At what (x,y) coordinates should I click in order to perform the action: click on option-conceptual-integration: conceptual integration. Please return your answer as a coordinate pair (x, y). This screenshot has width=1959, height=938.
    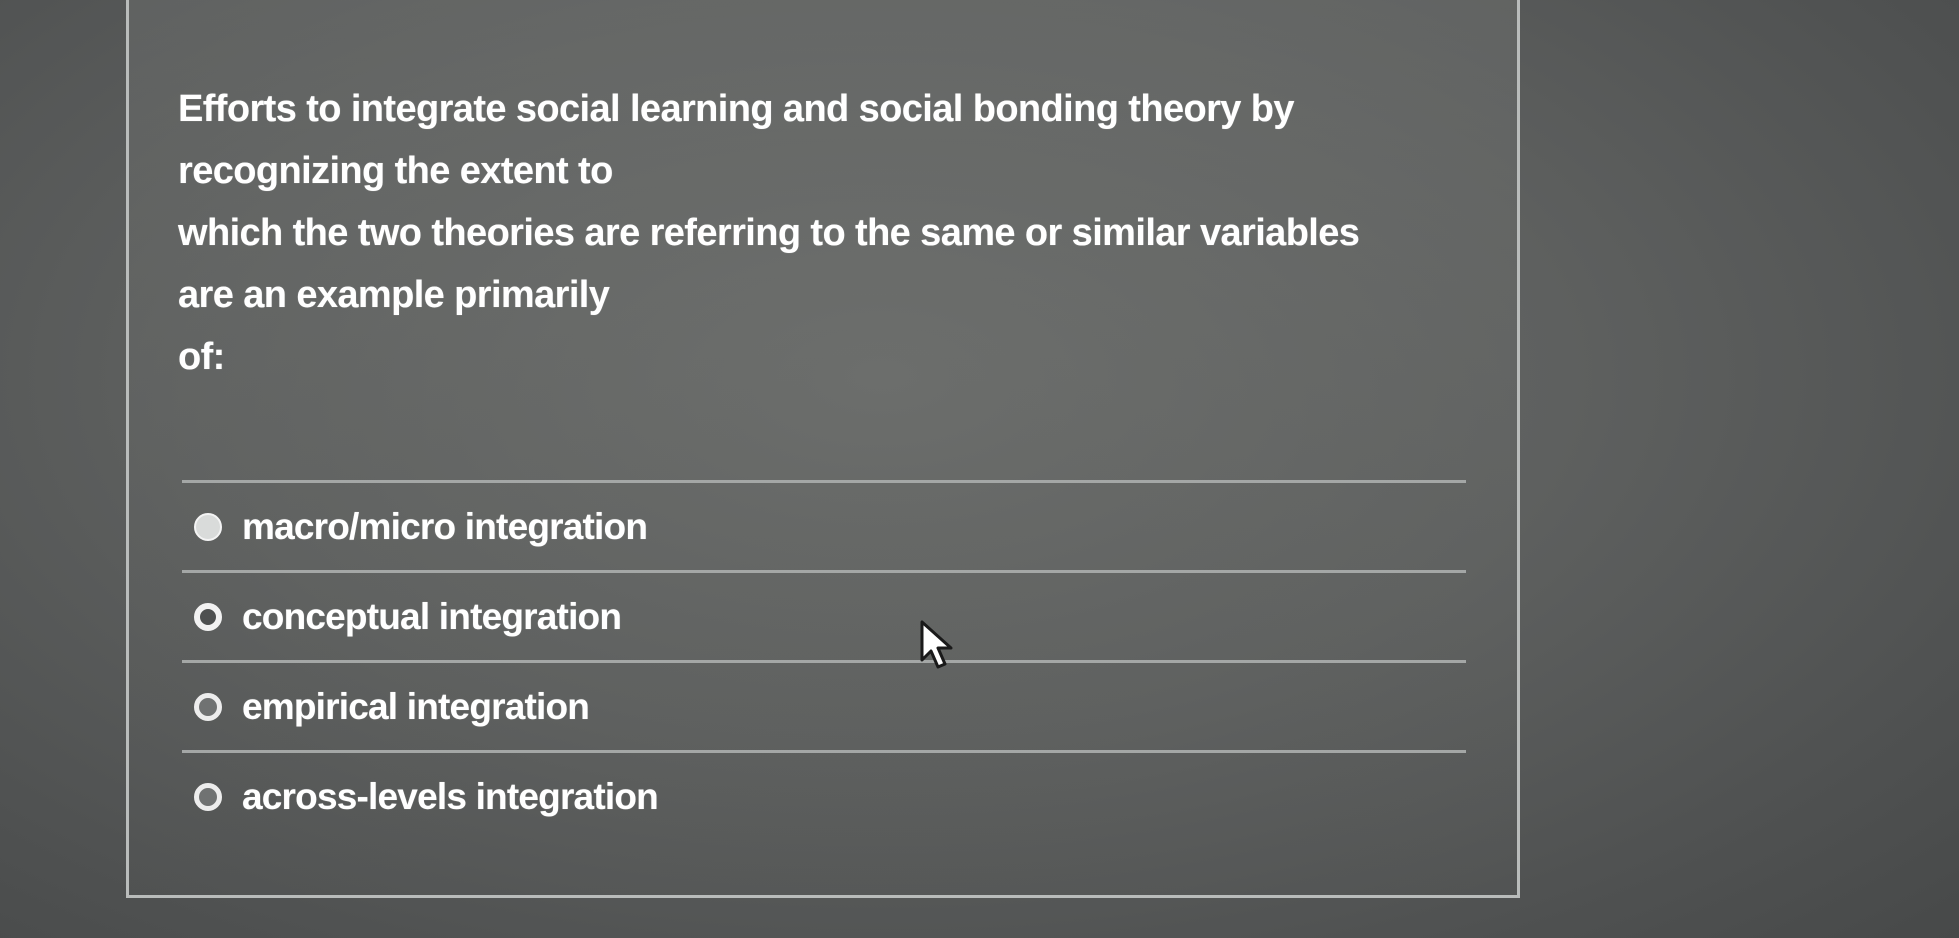
    Looking at the image, I should click on (824, 616).